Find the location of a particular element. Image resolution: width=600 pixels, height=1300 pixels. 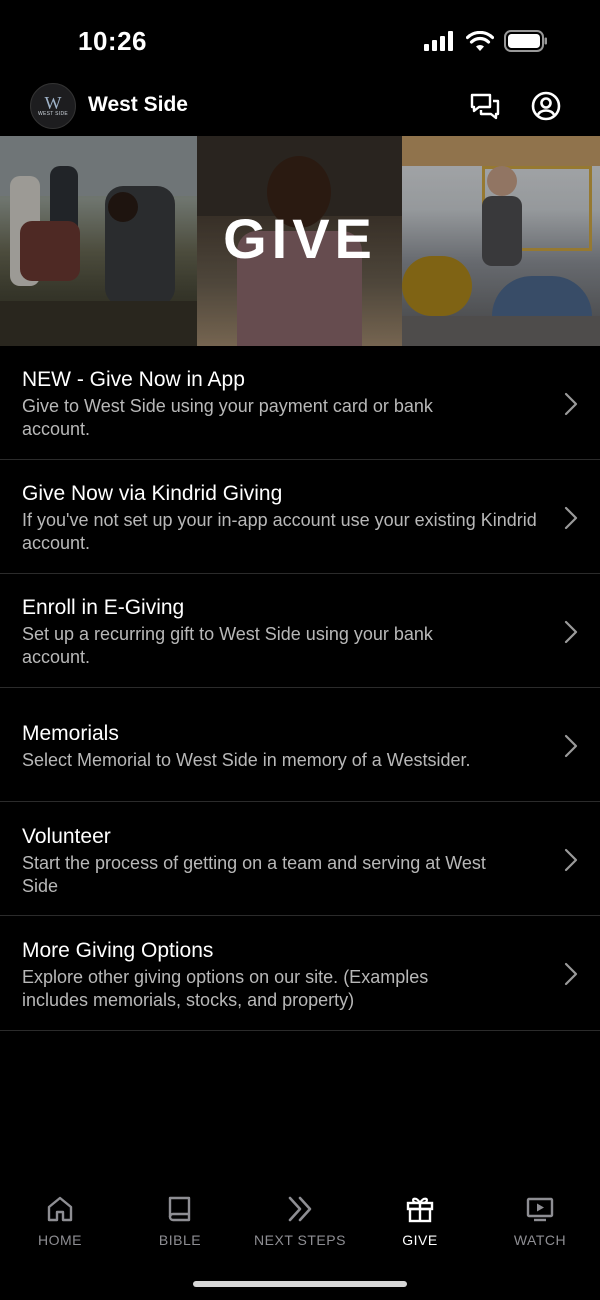

logo-text: WEST SIDE is located at coordinates (53, 114).